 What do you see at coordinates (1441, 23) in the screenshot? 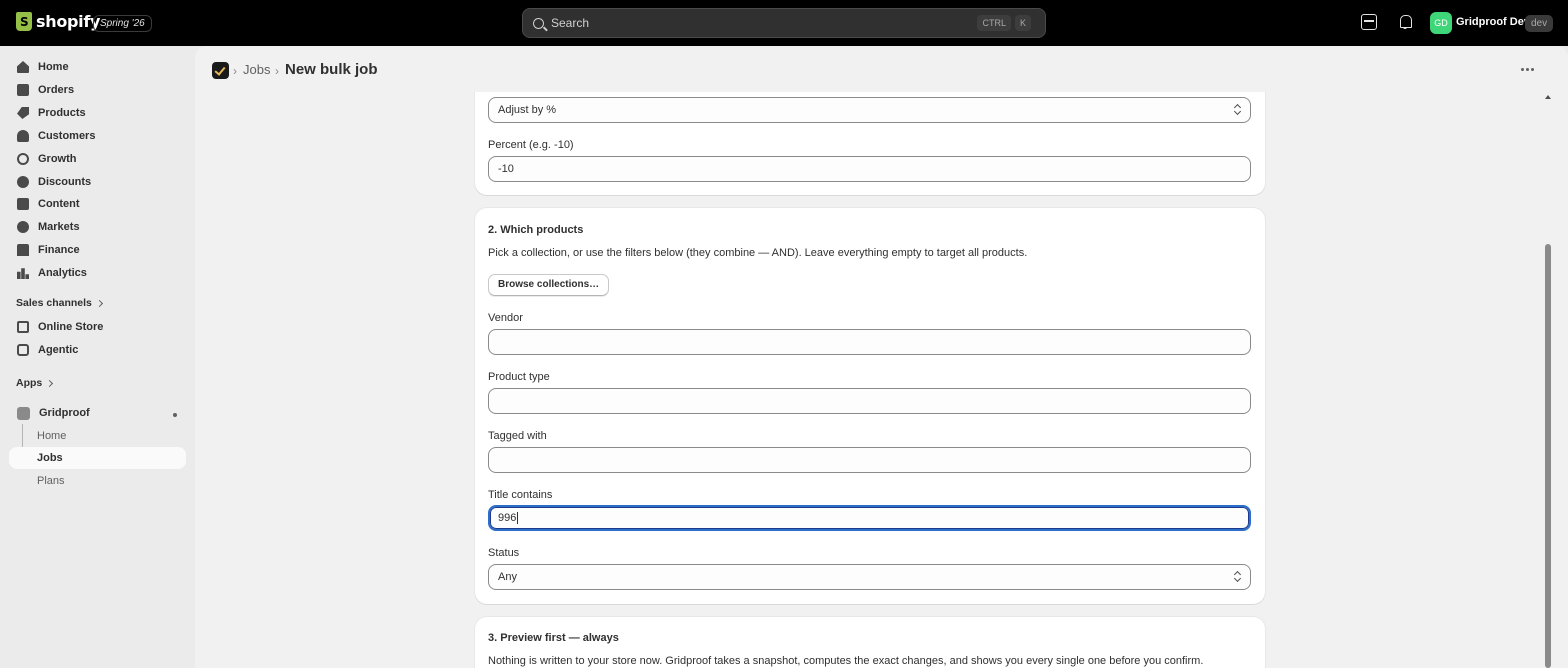
I see `avatar: GD` at bounding box center [1441, 23].